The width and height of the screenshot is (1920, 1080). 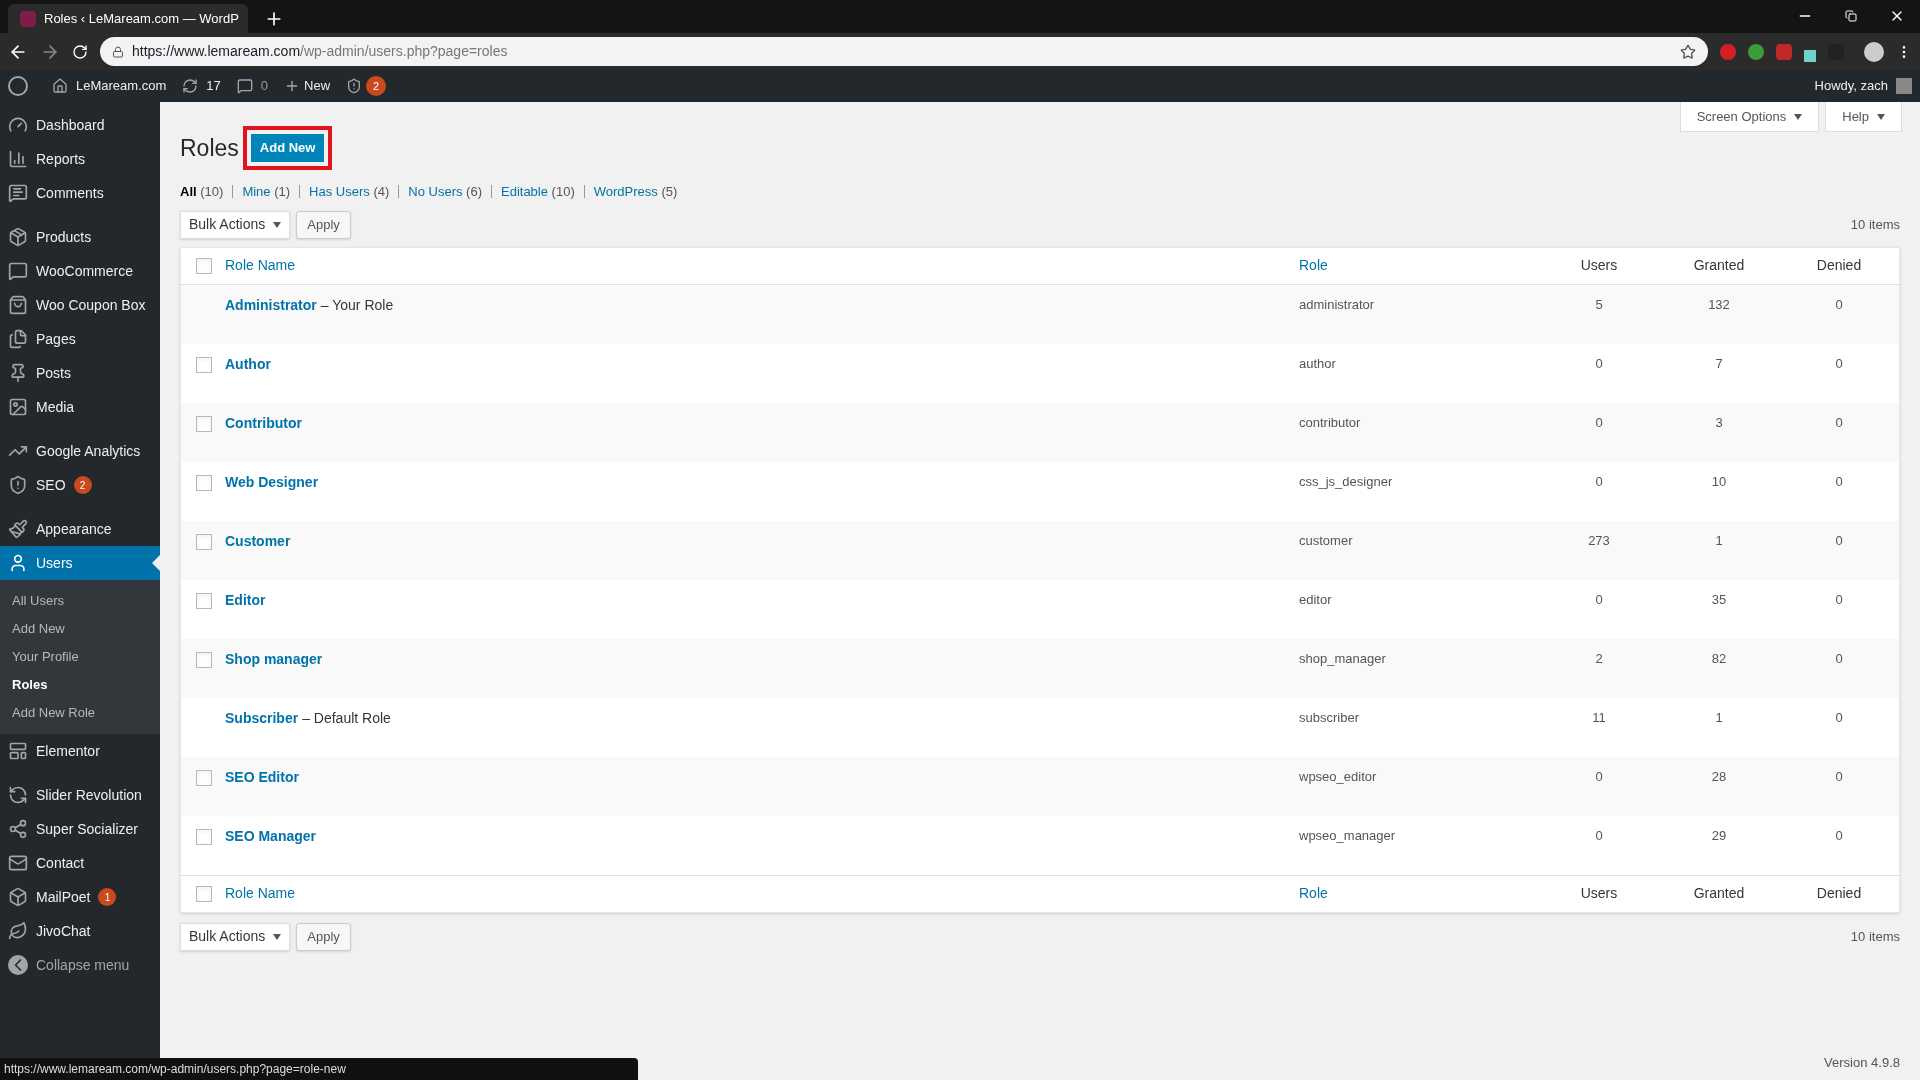 I want to click on profile-avatar, so click(x=1874, y=51).